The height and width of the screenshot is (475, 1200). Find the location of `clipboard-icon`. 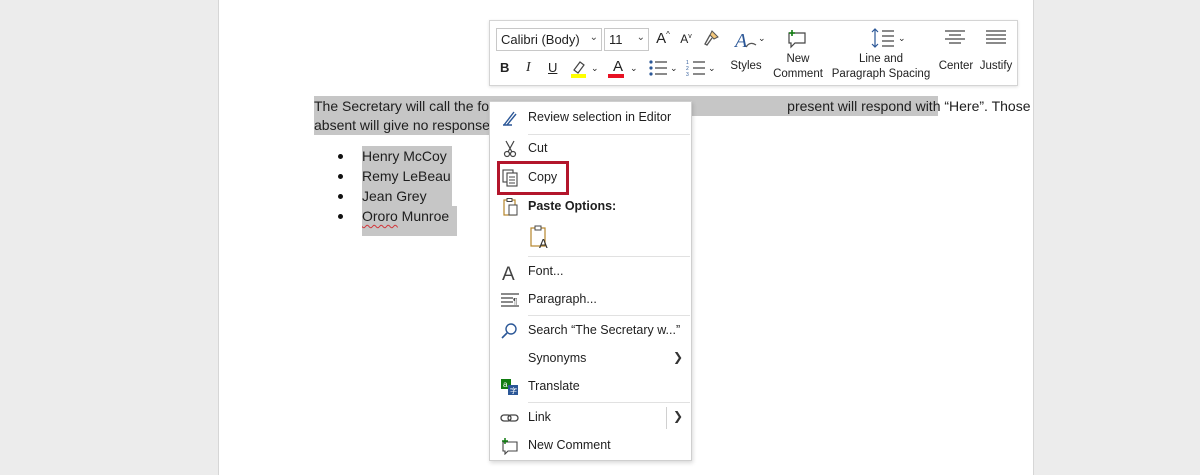

clipboard-icon is located at coordinates (510, 207).